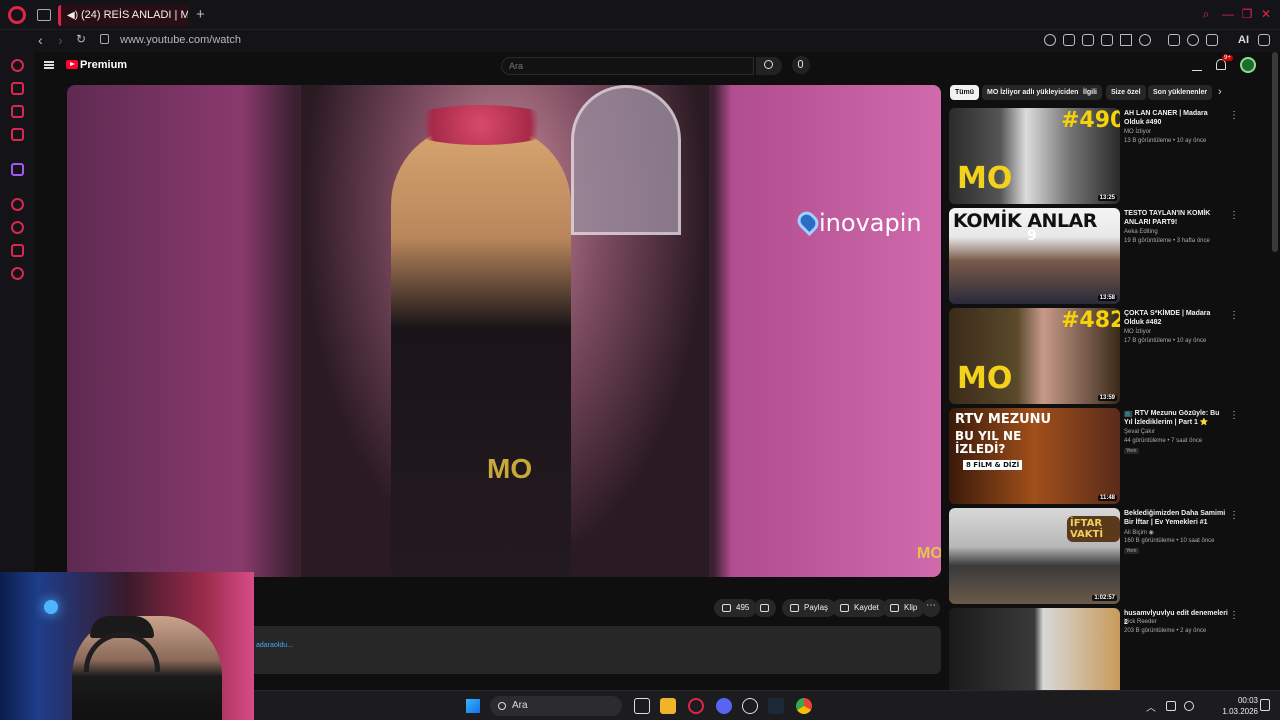 The image size is (1280, 720). Describe the element at coordinates (859, 608) in the screenshot. I see `save-button: Kaydet` at that location.